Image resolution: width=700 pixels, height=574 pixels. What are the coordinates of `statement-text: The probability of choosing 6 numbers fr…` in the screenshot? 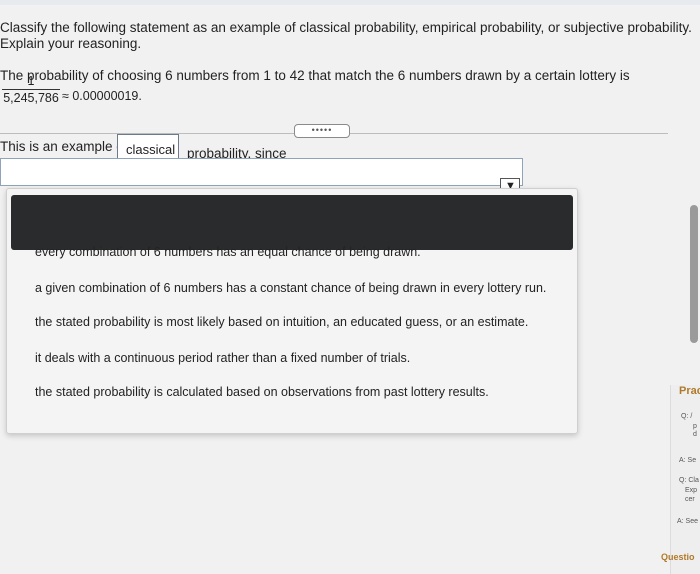 It's located at (315, 75).